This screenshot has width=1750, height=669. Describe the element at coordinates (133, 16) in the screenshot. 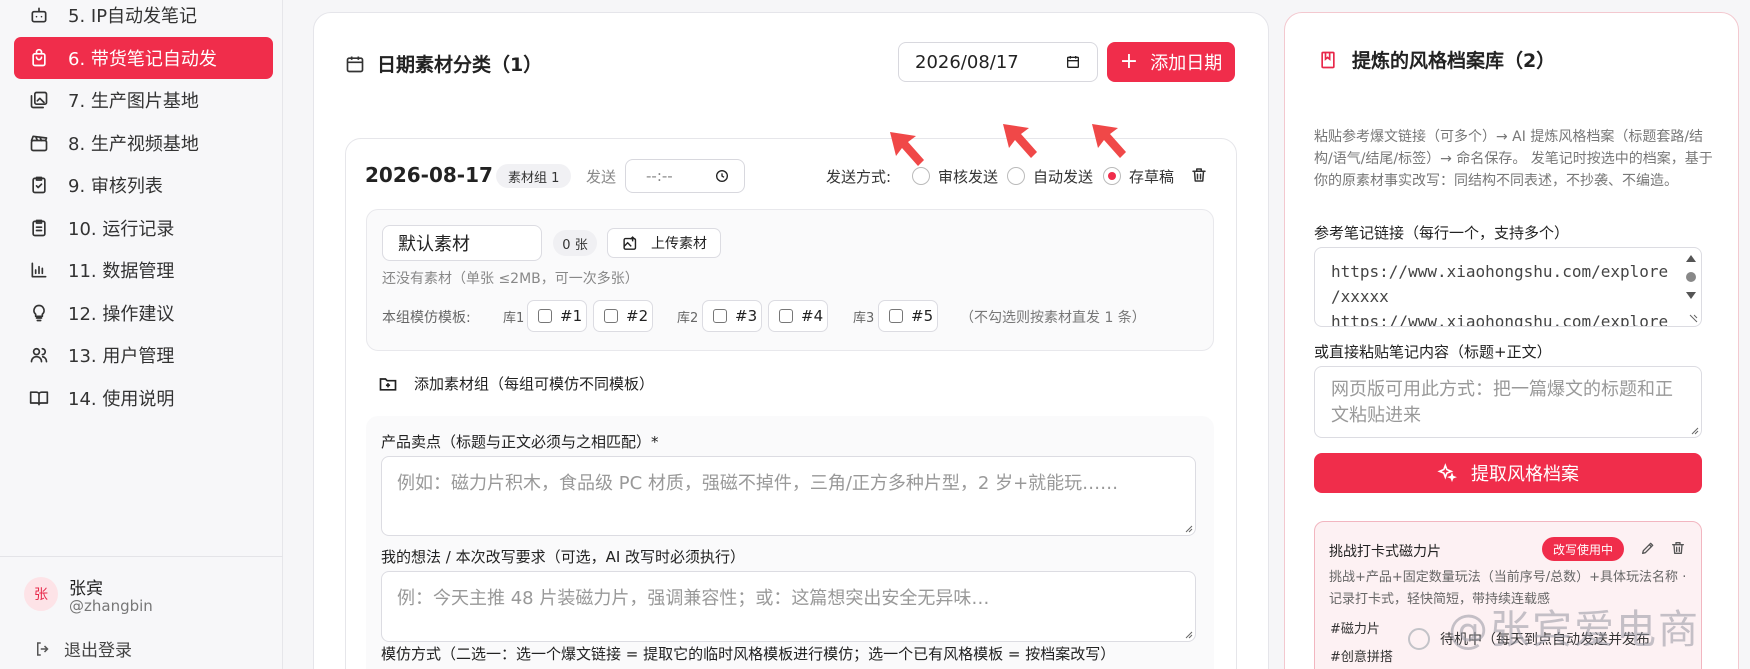

I see `sidebar-item-label: 5. IP自动发笔记` at that location.